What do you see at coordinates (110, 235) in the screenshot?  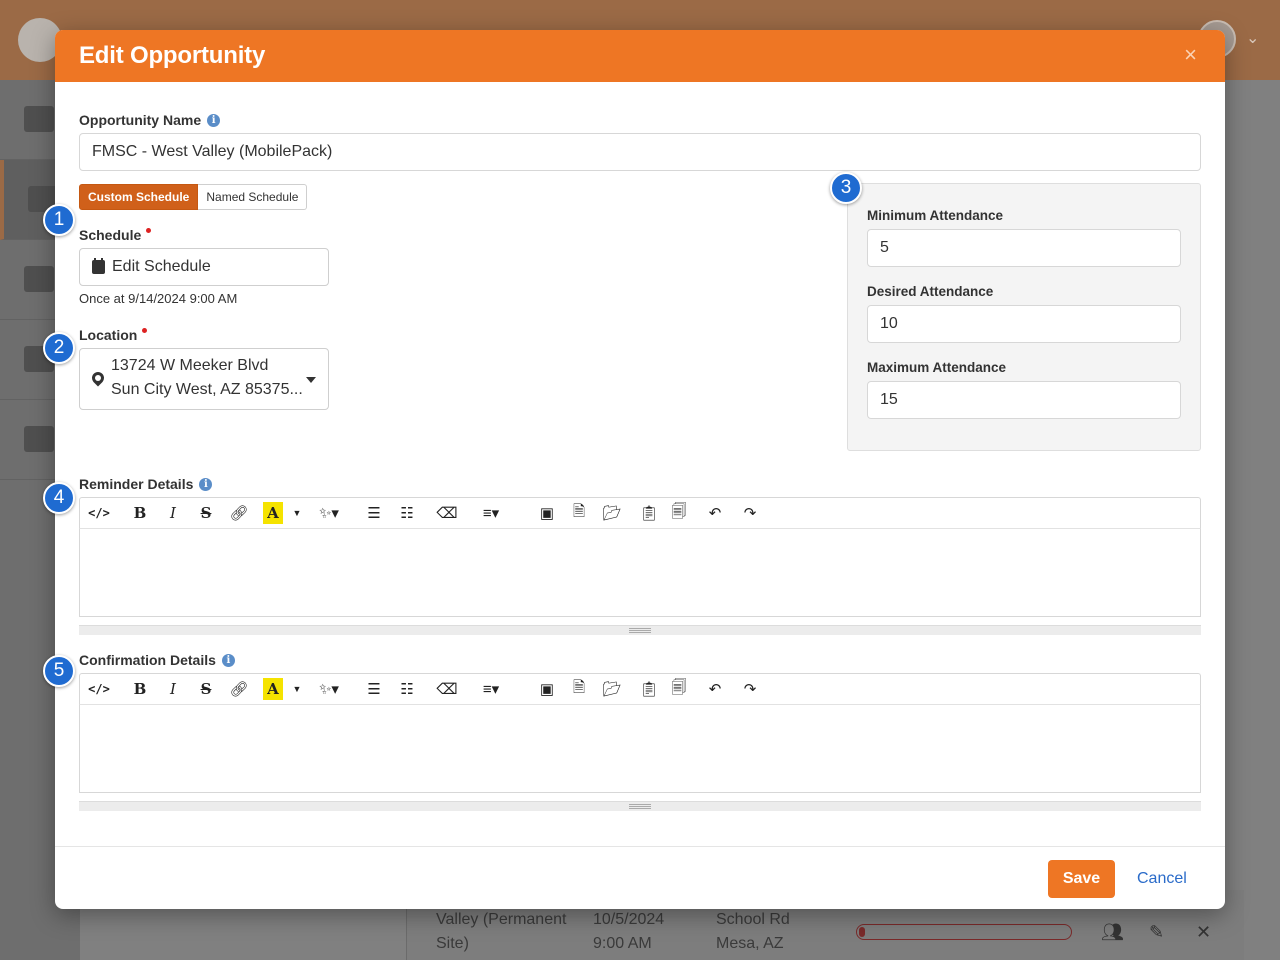 I see `schedule-label-text: Schedule` at bounding box center [110, 235].